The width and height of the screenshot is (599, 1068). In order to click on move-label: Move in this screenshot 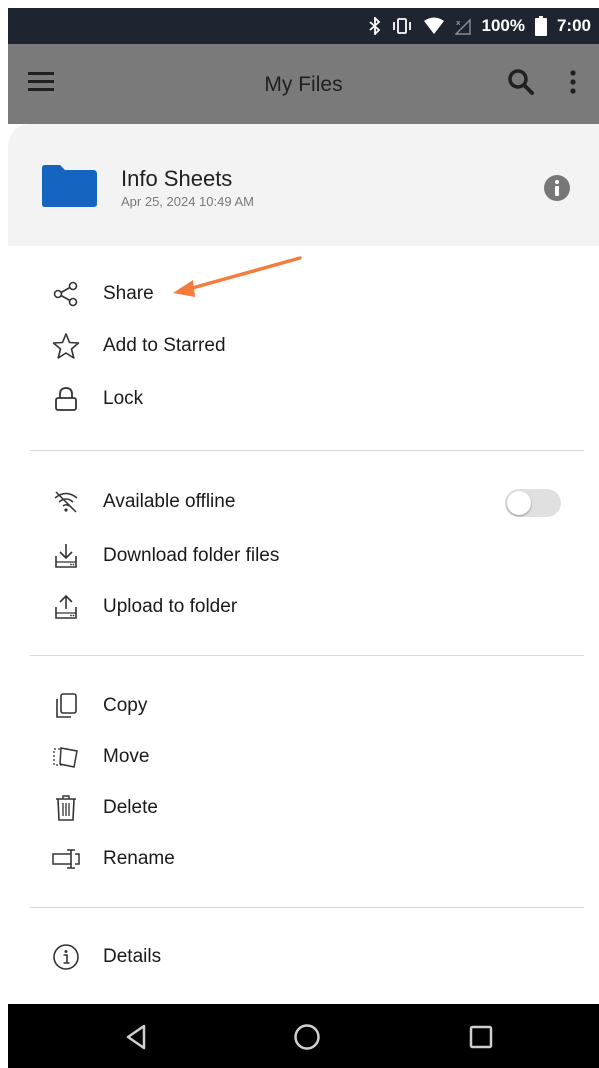, I will do `click(126, 756)`.